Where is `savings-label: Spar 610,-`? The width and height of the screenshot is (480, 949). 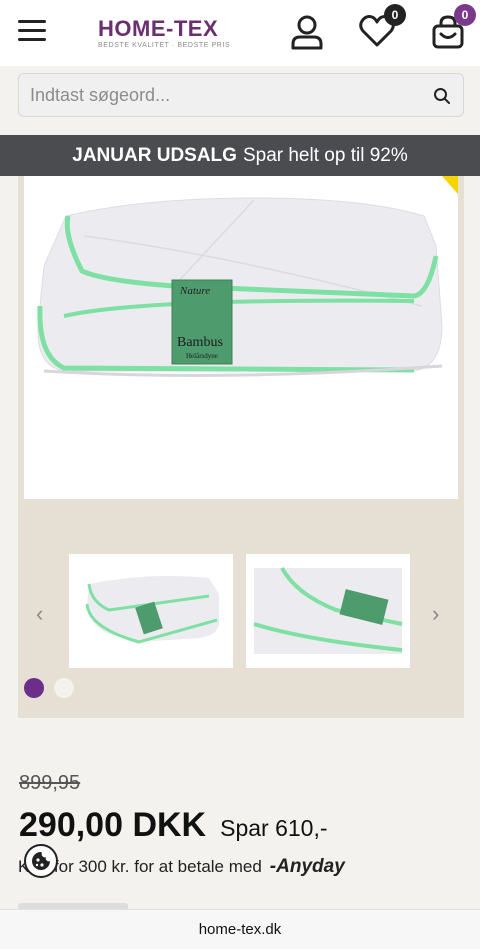 savings-label: Spar 610,- is located at coordinates (274, 828).